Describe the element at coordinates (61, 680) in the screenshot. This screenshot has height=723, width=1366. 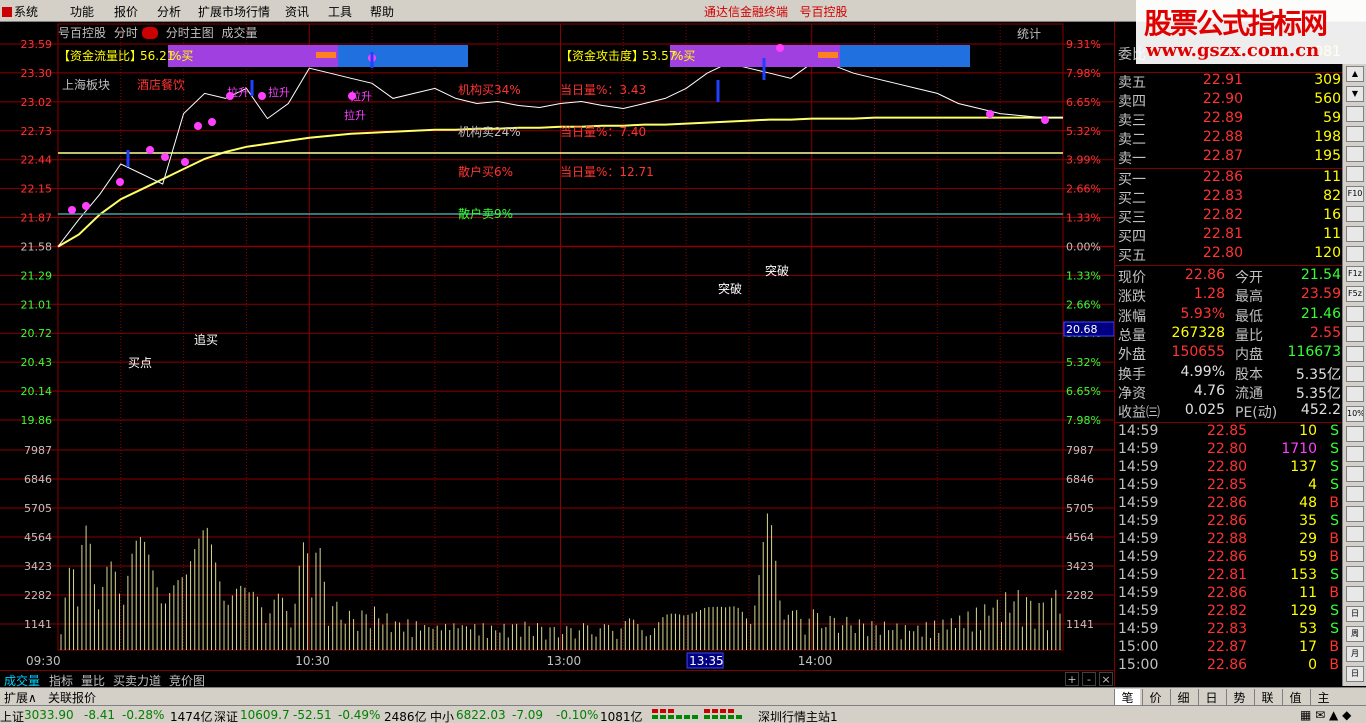
I see `tab-indicator: 指标` at that location.